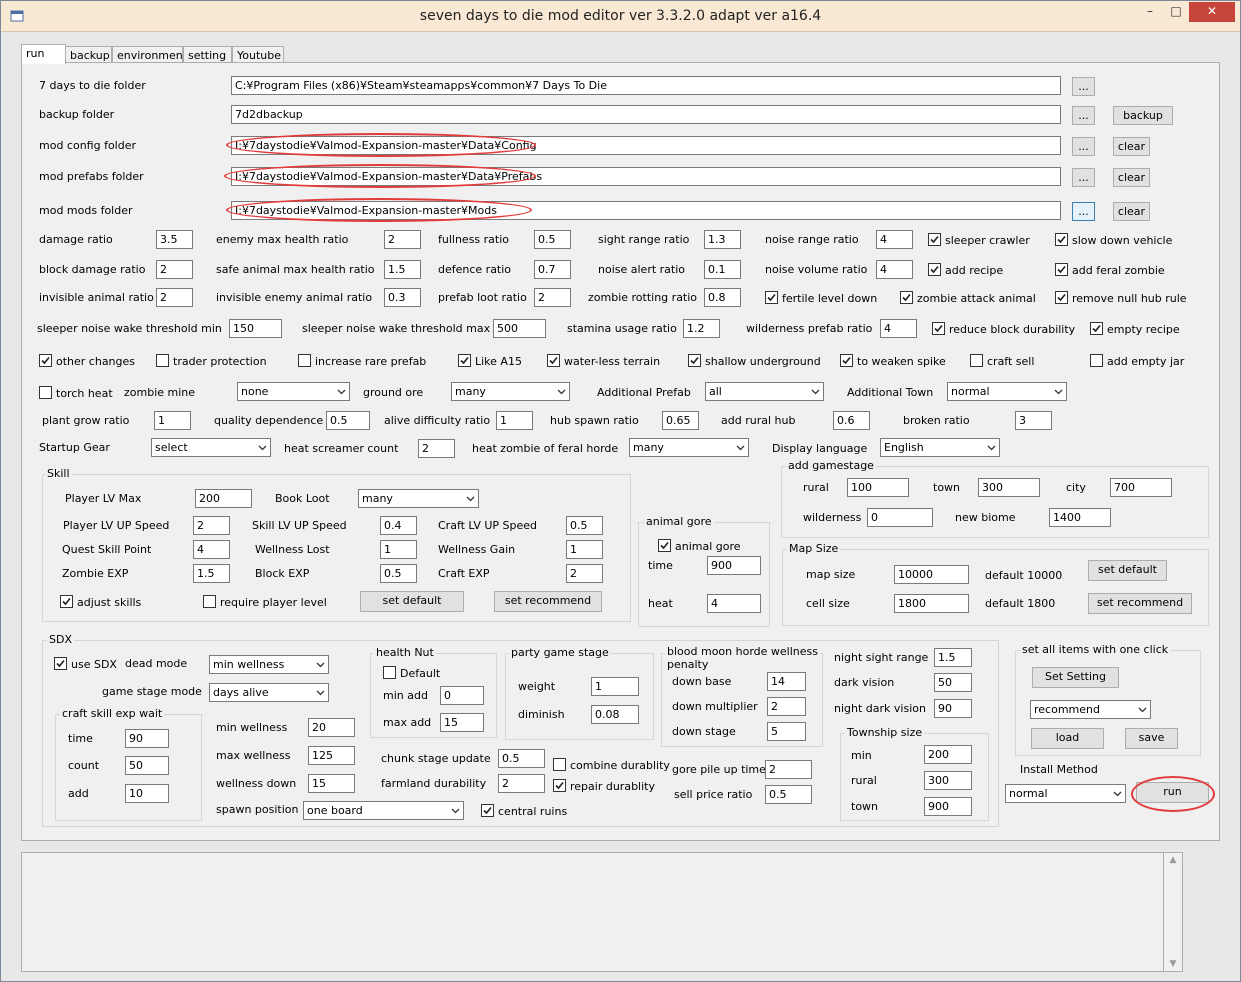 Image resolution: width=1241 pixels, height=982 pixels. What do you see at coordinates (898, 328) in the screenshot?
I see `wilderness-prefab-ratio-input: 4` at bounding box center [898, 328].